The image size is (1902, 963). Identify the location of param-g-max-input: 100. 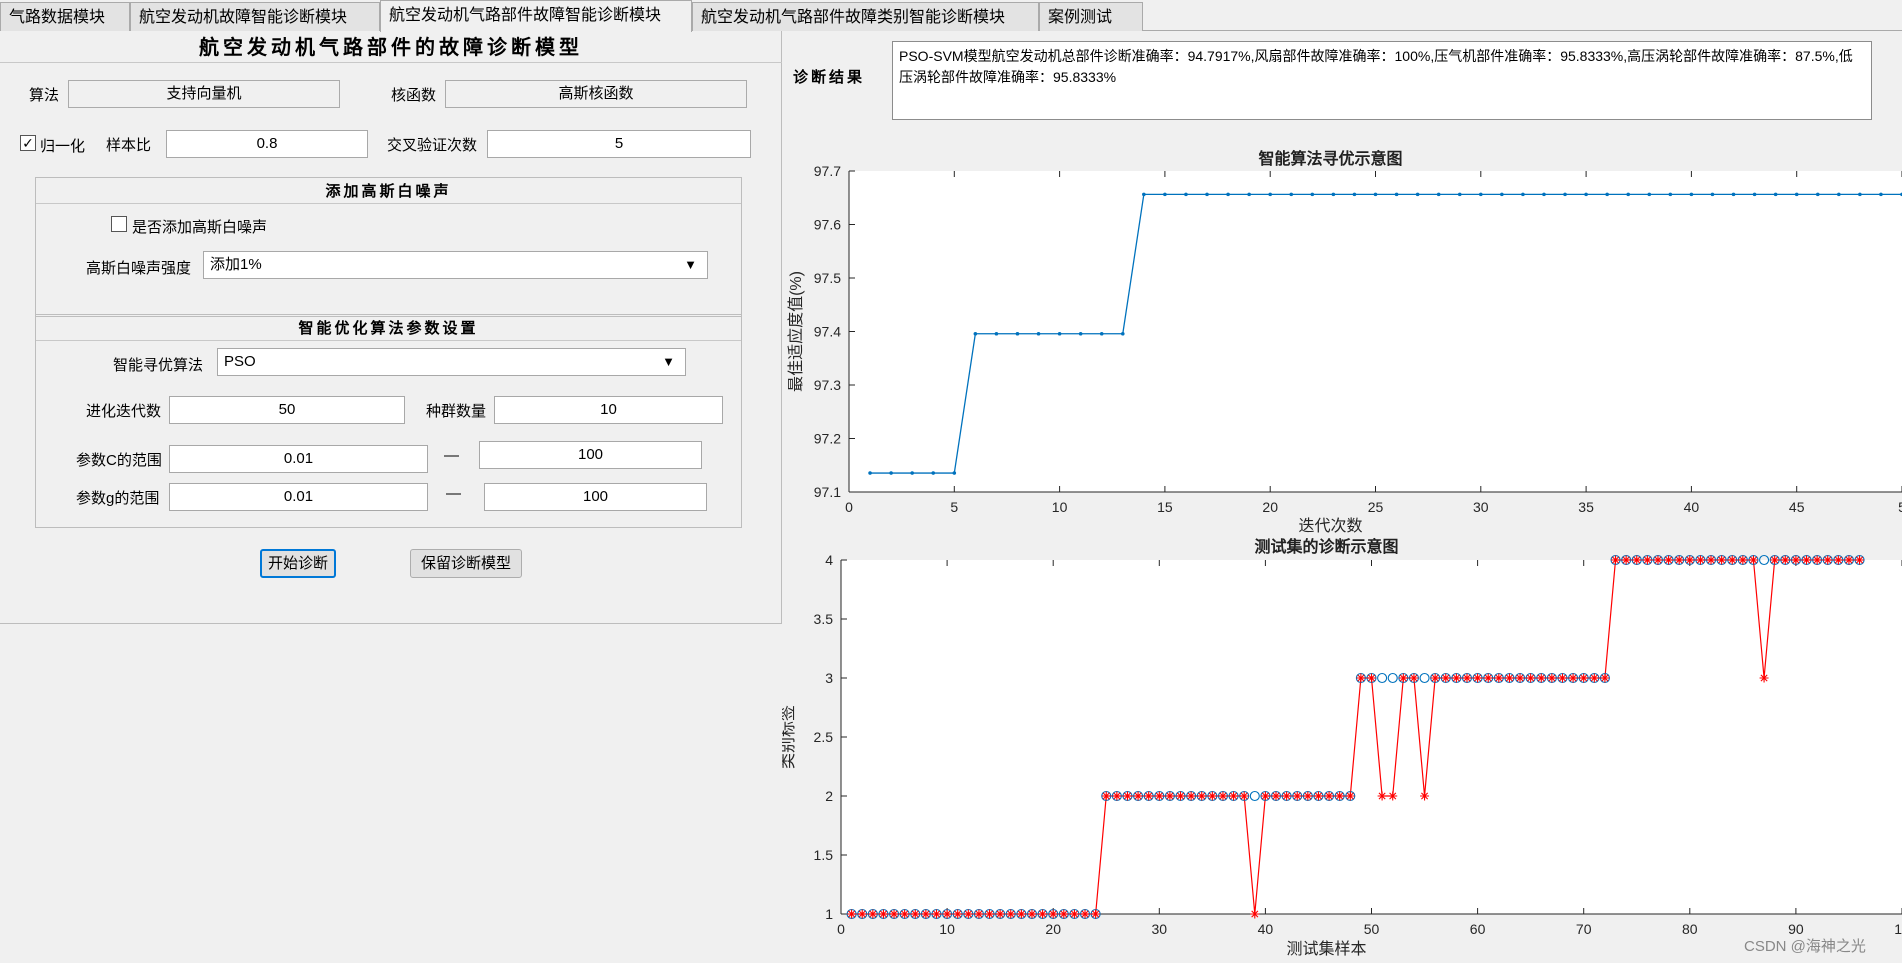
(595, 497).